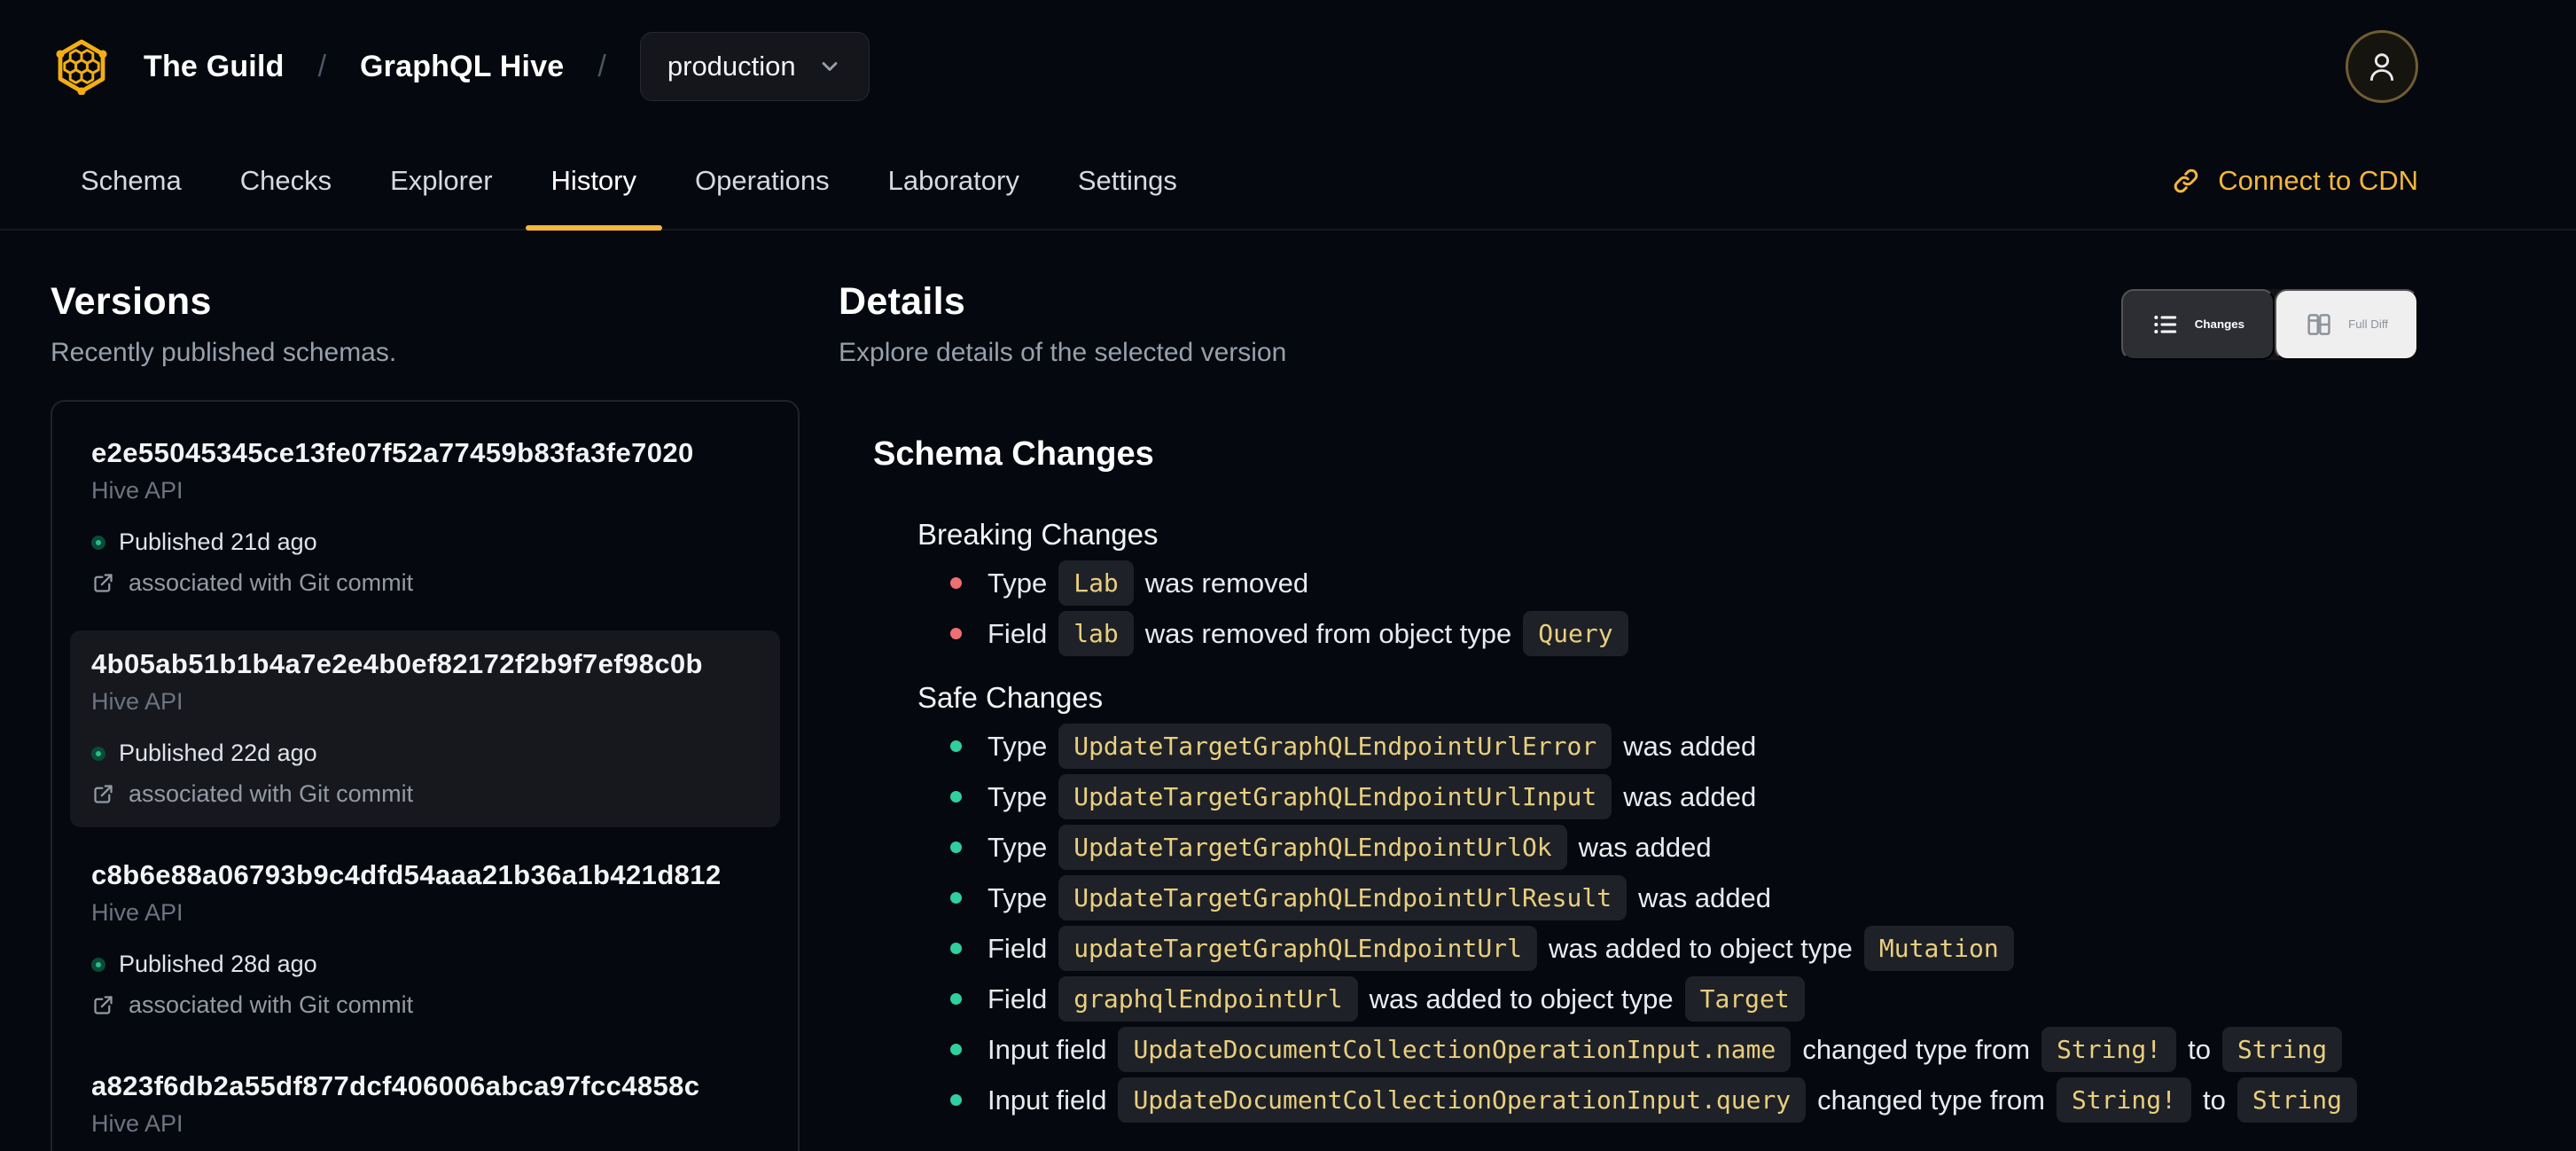 The width and height of the screenshot is (2576, 1151). I want to click on published-label: Published 21d ago, so click(218, 542).